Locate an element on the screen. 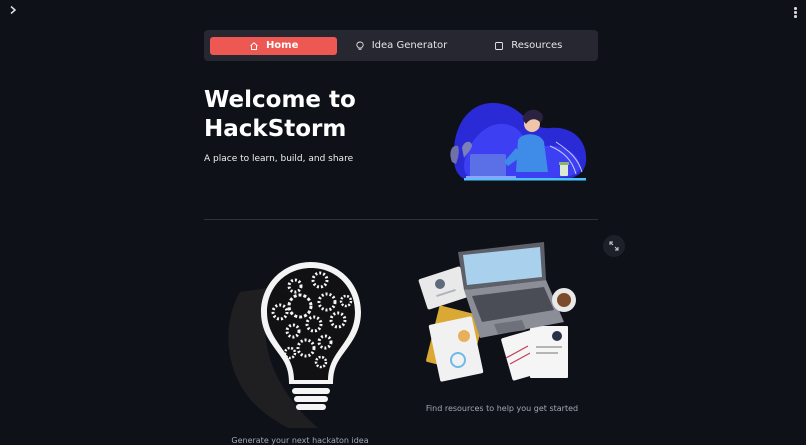  nav-item-home: Home is located at coordinates (274, 45).